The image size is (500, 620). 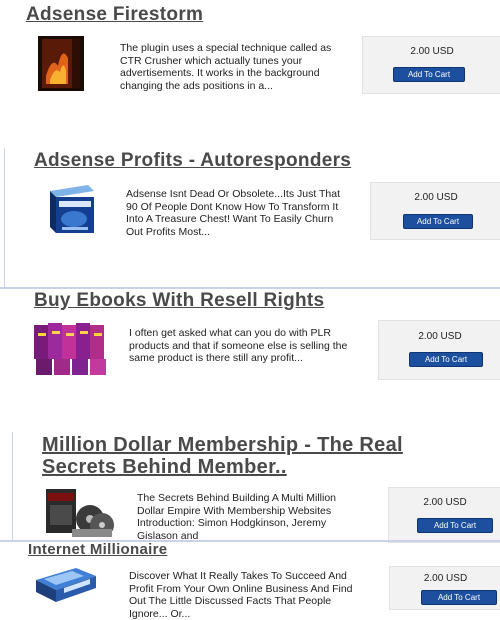 I want to click on ebook-cover-icon, so click(x=61, y=63).